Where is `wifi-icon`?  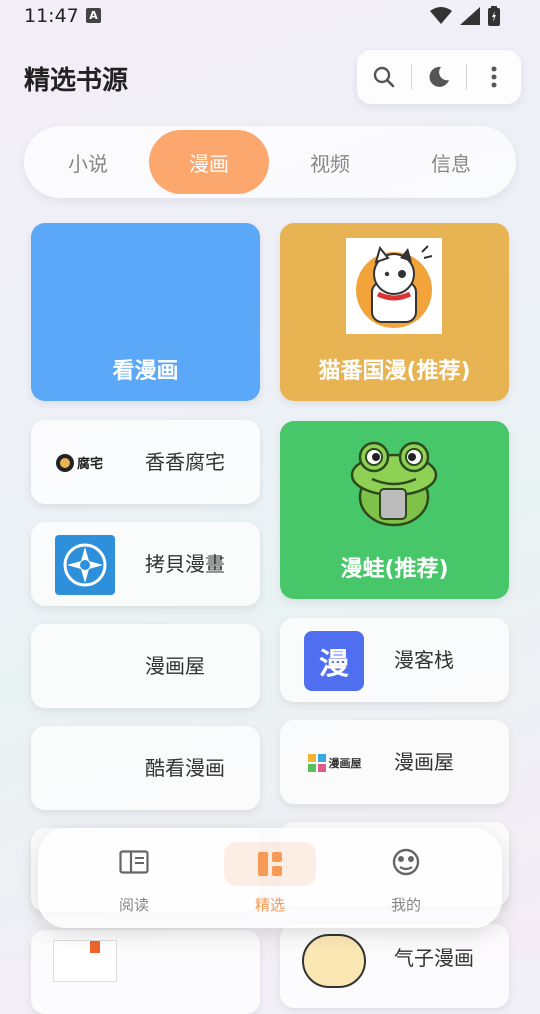
wifi-icon is located at coordinates (441, 15).